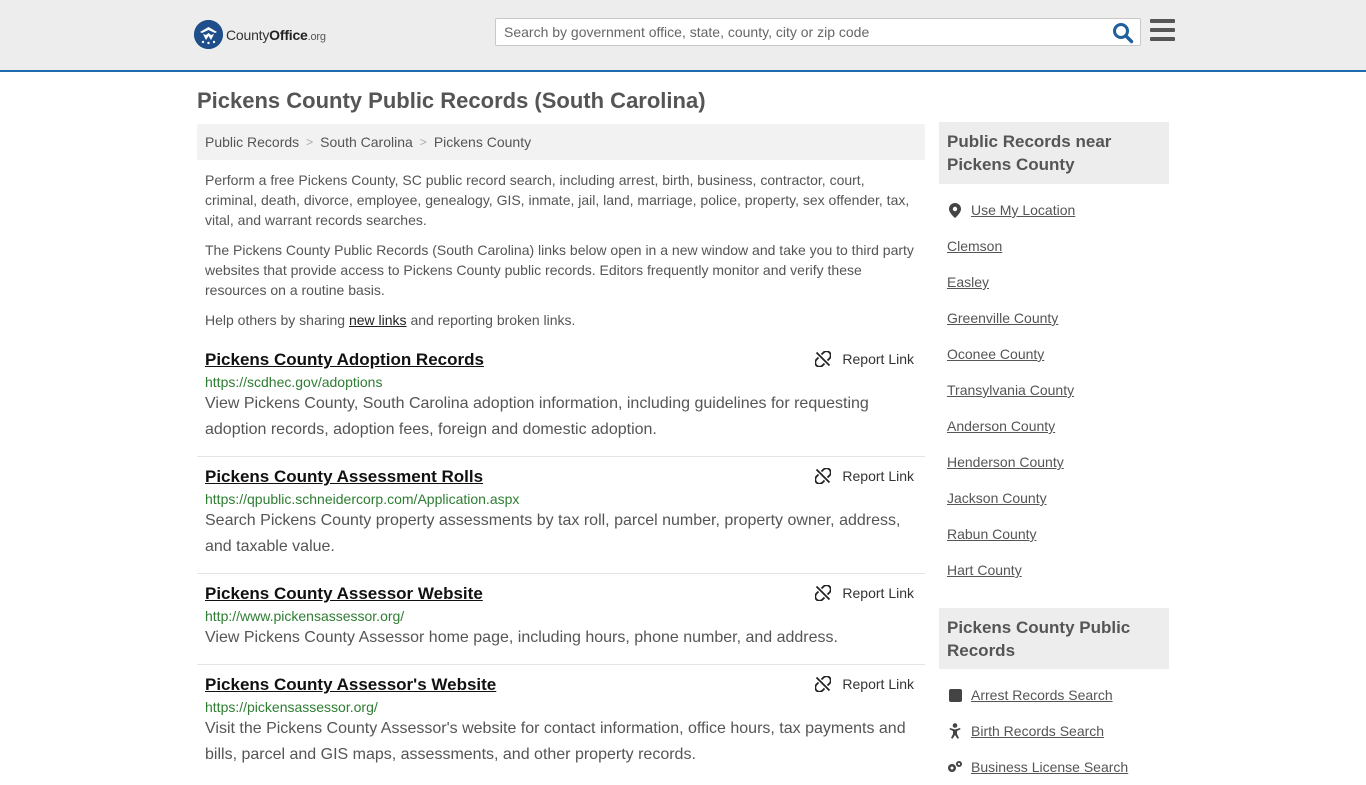 The width and height of the screenshot is (1366, 785). Describe the element at coordinates (955, 210) in the screenshot. I see `map-marker-icon` at that location.